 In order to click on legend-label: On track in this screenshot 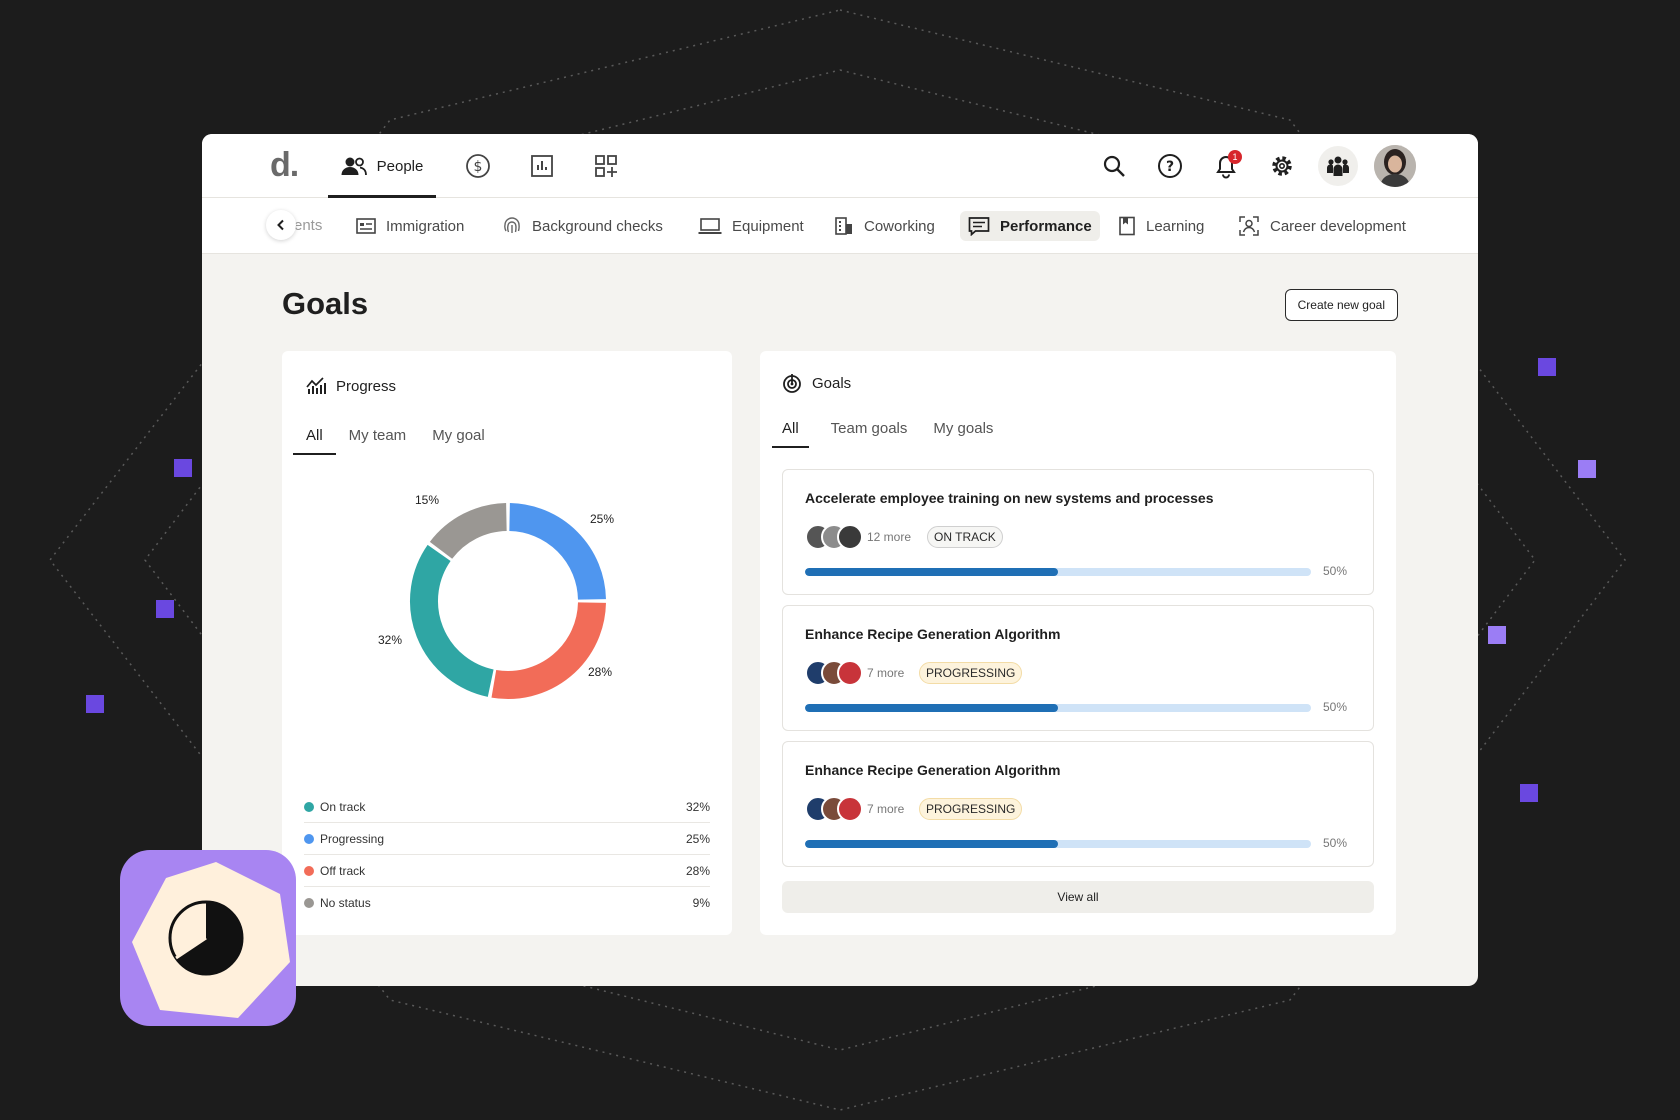, I will do `click(343, 806)`.